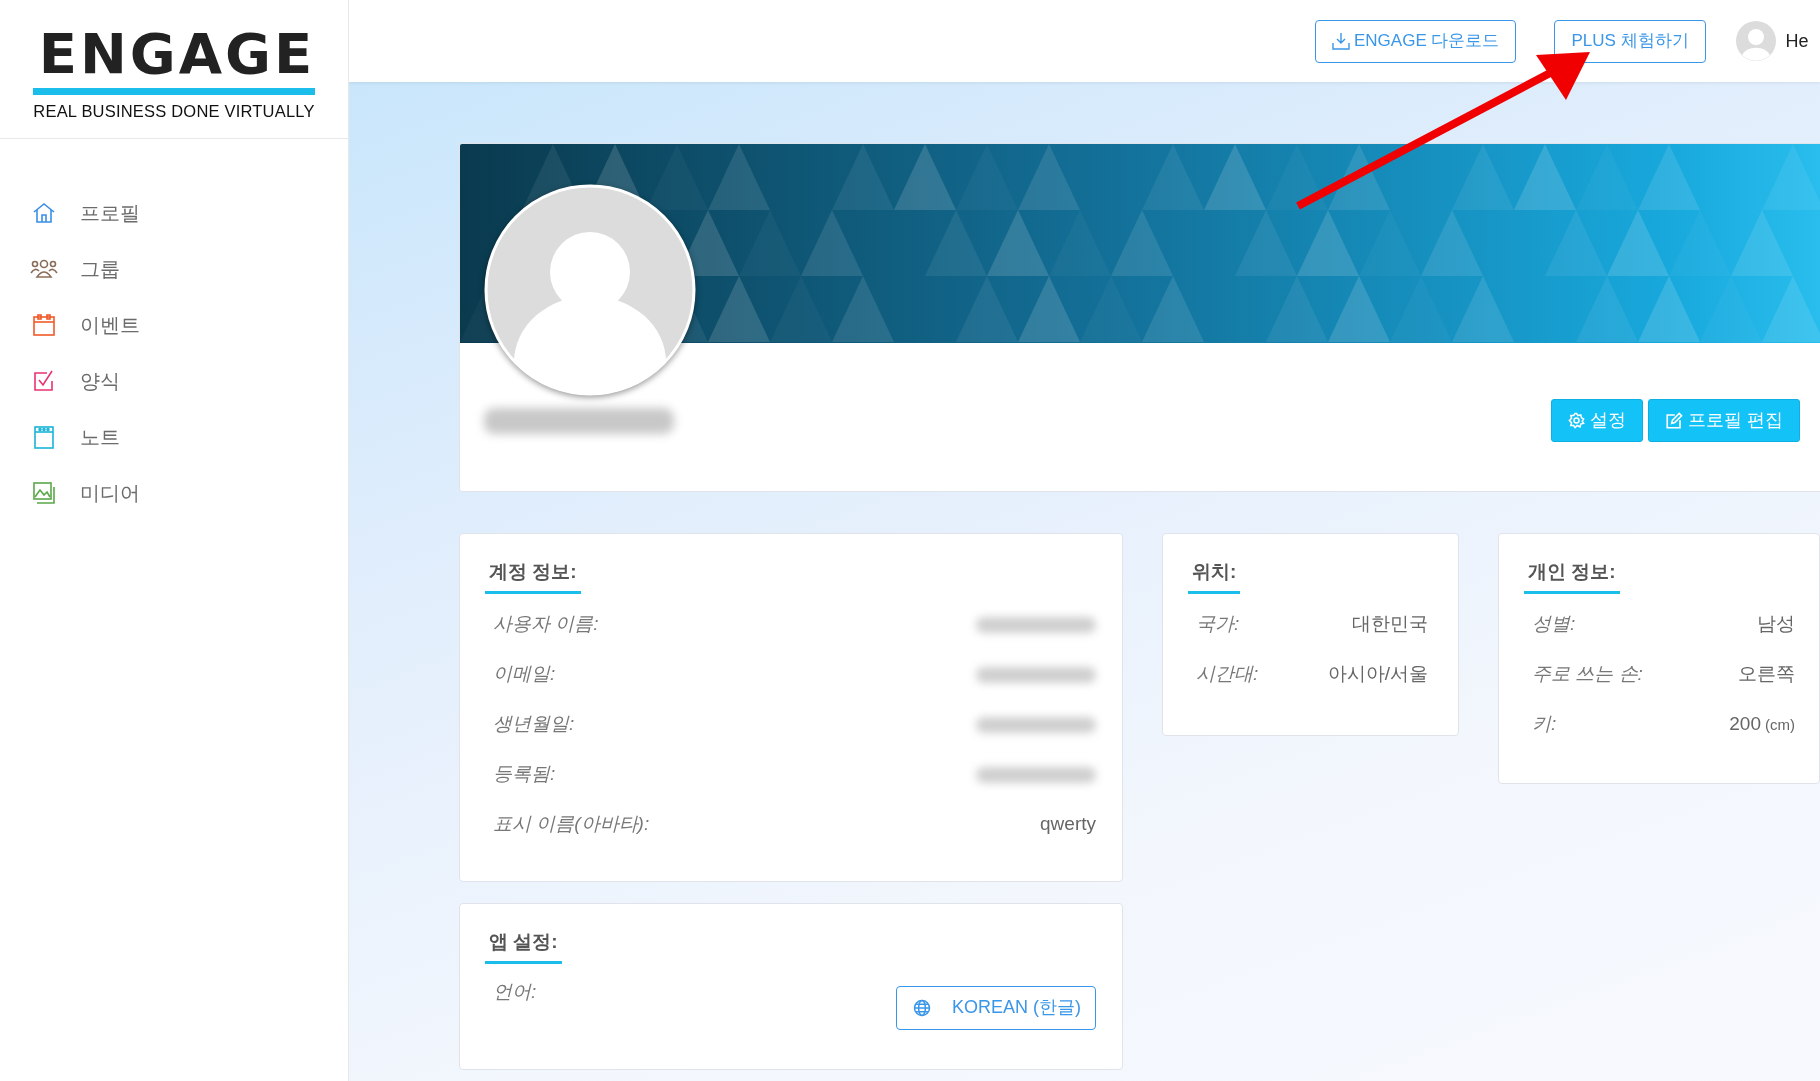  Describe the element at coordinates (1218, 624) in the screenshot. I see `field-label: 국가:` at that location.